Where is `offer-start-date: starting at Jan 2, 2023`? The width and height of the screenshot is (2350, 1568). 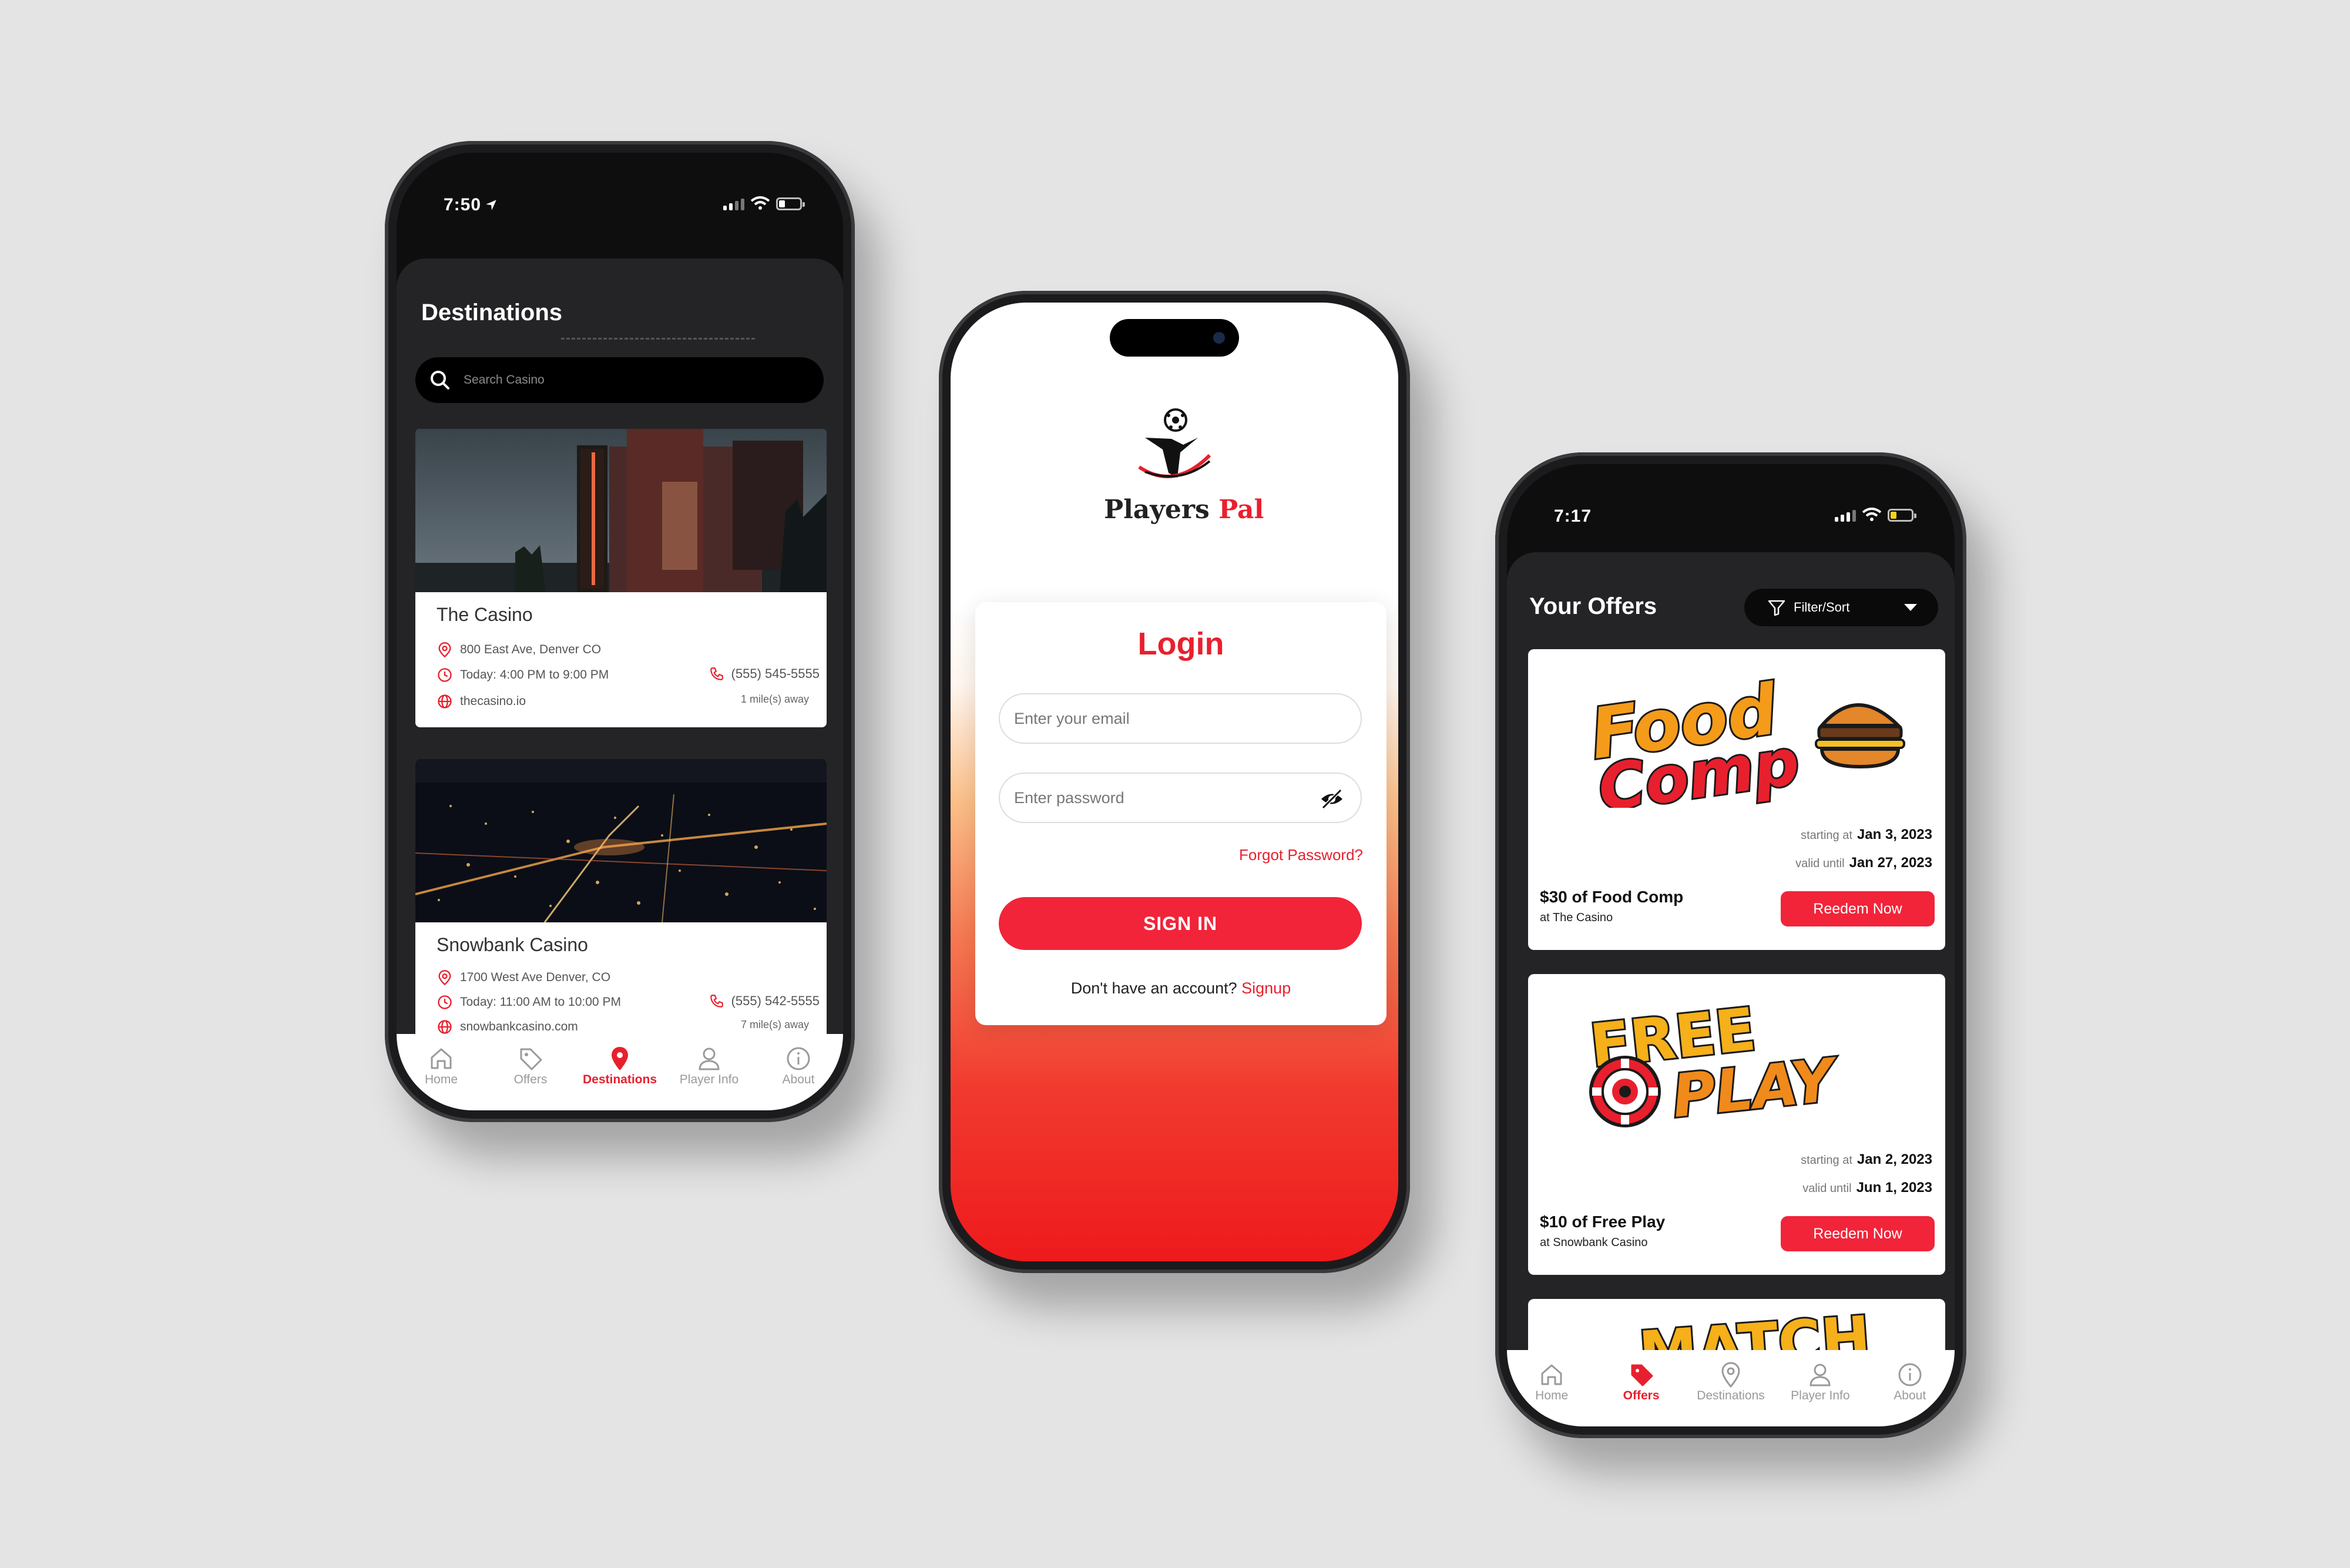 offer-start-date: starting at Jan 2, 2023 is located at coordinates (1867, 1159).